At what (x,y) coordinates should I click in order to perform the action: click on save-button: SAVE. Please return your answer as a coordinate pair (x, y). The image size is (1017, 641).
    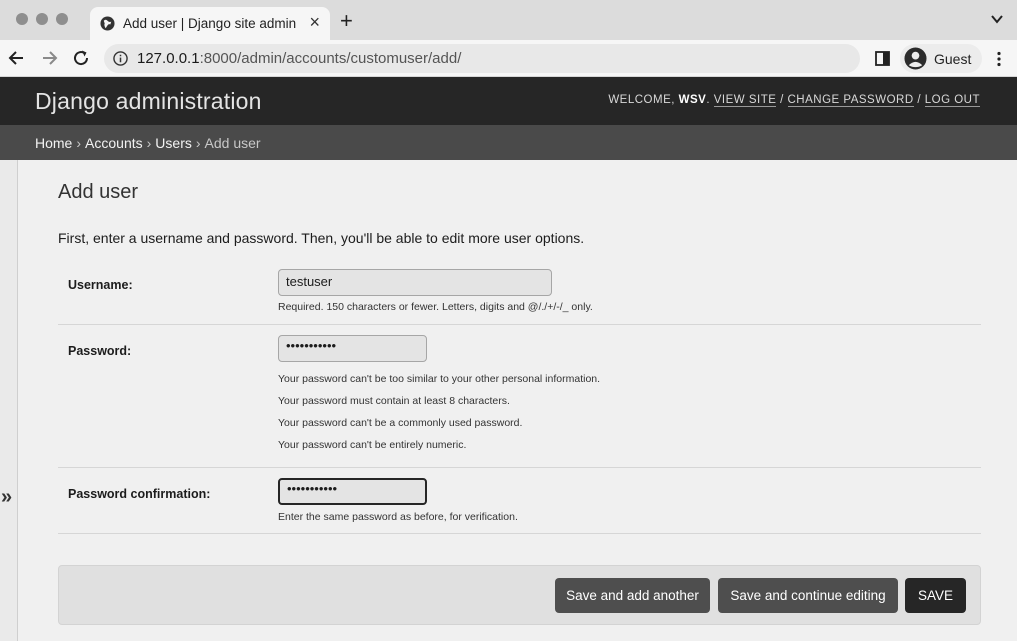
    Looking at the image, I should click on (935, 595).